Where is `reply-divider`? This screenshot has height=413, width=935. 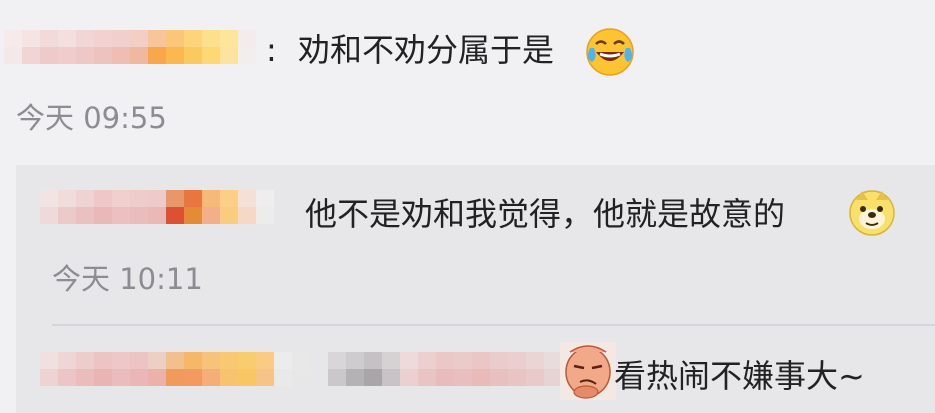
reply-divider is located at coordinates (493, 325).